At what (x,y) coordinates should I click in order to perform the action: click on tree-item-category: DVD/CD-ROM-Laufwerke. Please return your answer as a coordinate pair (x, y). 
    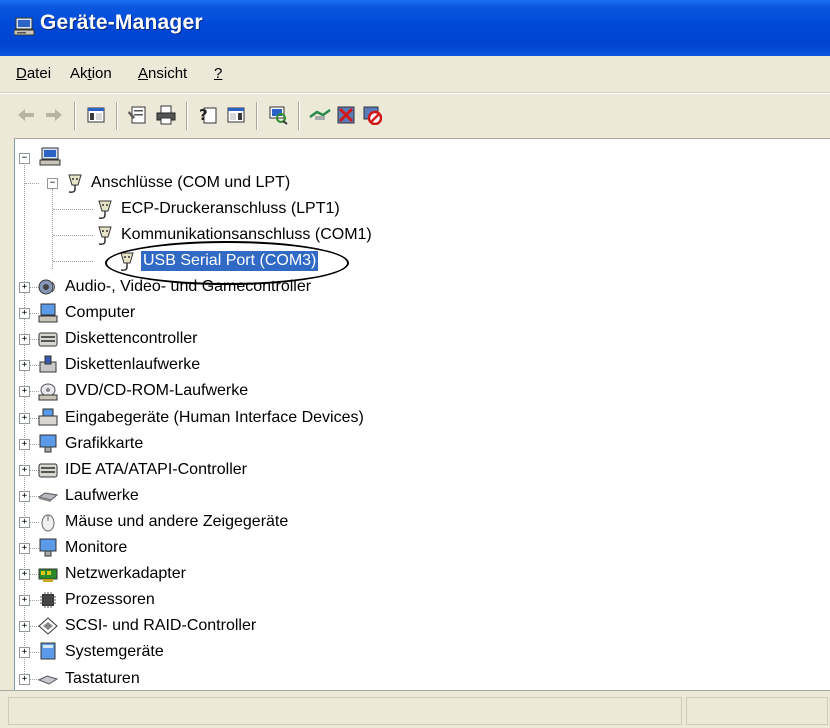
    Looking at the image, I should click on (143, 391).